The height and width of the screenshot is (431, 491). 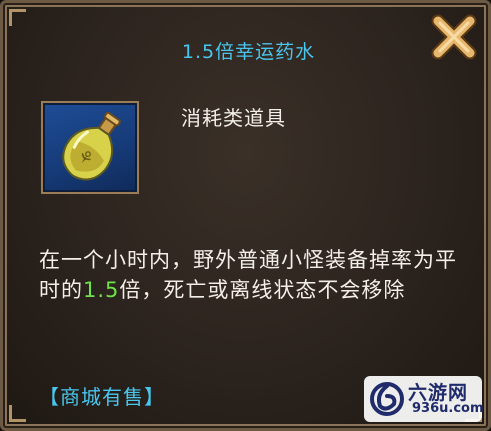 I want to click on item-title: 1.5倍幸运药水, so click(x=248, y=52).